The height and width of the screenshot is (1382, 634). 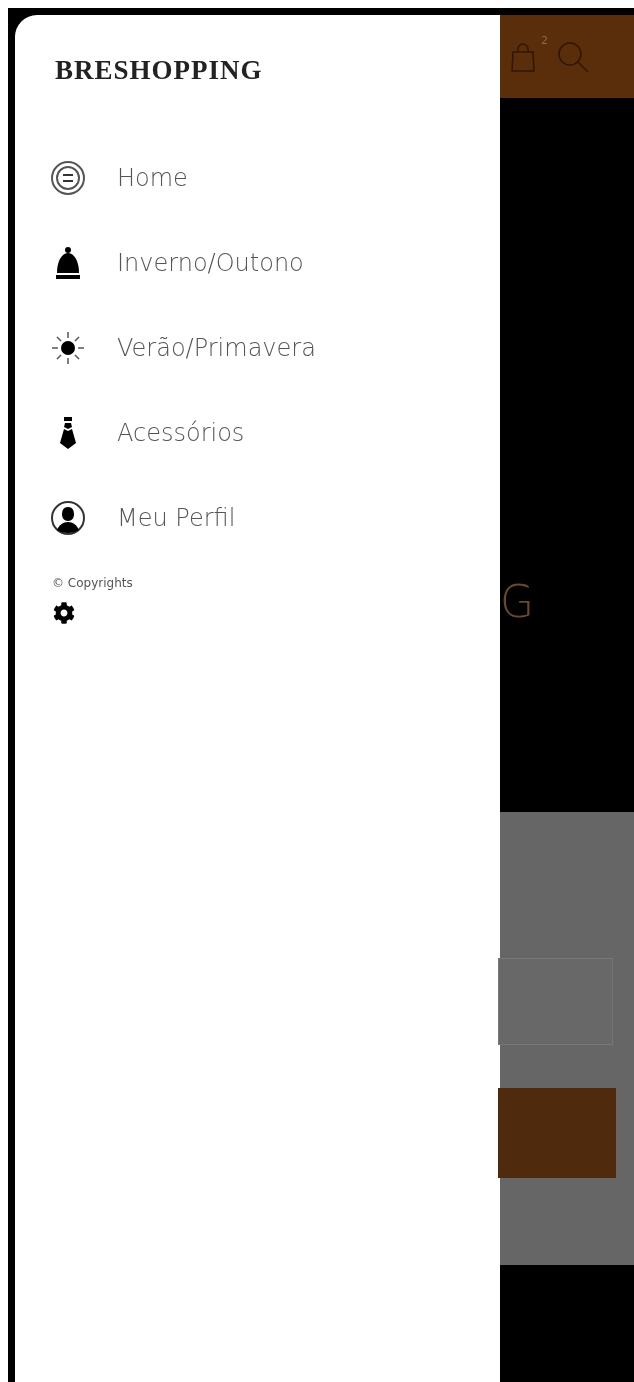 What do you see at coordinates (517, 601) in the screenshot?
I see `hero-title: G` at bounding box center [517, 601].